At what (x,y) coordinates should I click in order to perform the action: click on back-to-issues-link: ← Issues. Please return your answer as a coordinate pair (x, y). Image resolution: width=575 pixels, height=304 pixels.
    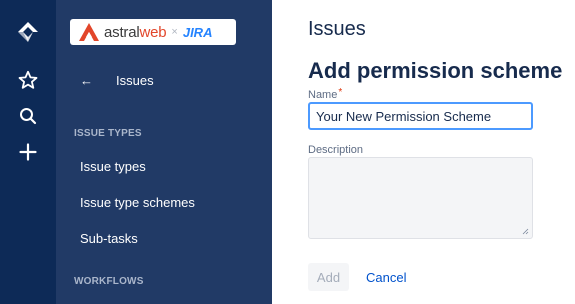
    Looking at the image, I should click on (117, 80).